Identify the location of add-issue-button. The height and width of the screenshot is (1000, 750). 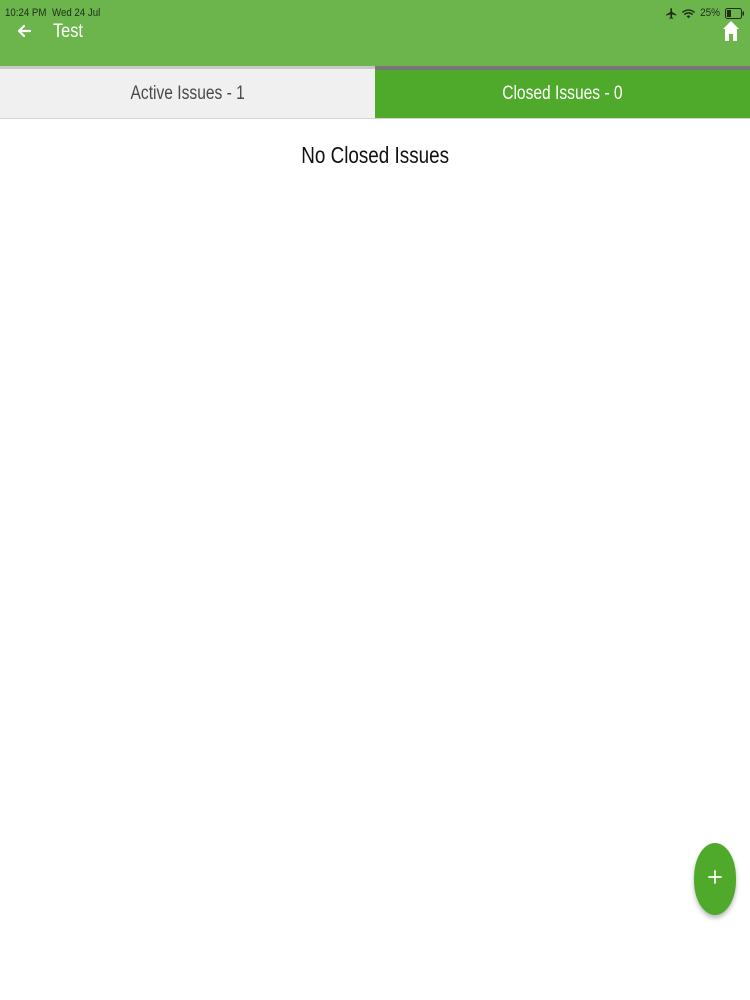
(715, 879).